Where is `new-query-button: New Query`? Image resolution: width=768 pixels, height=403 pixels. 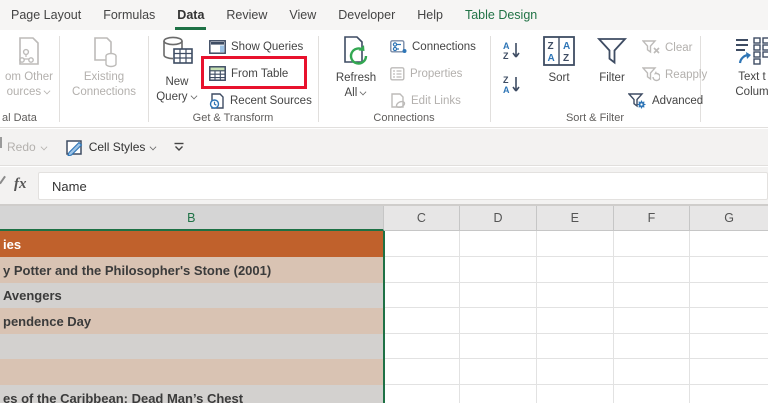 new-query-button: New Query is located at coordinates (177, 70).